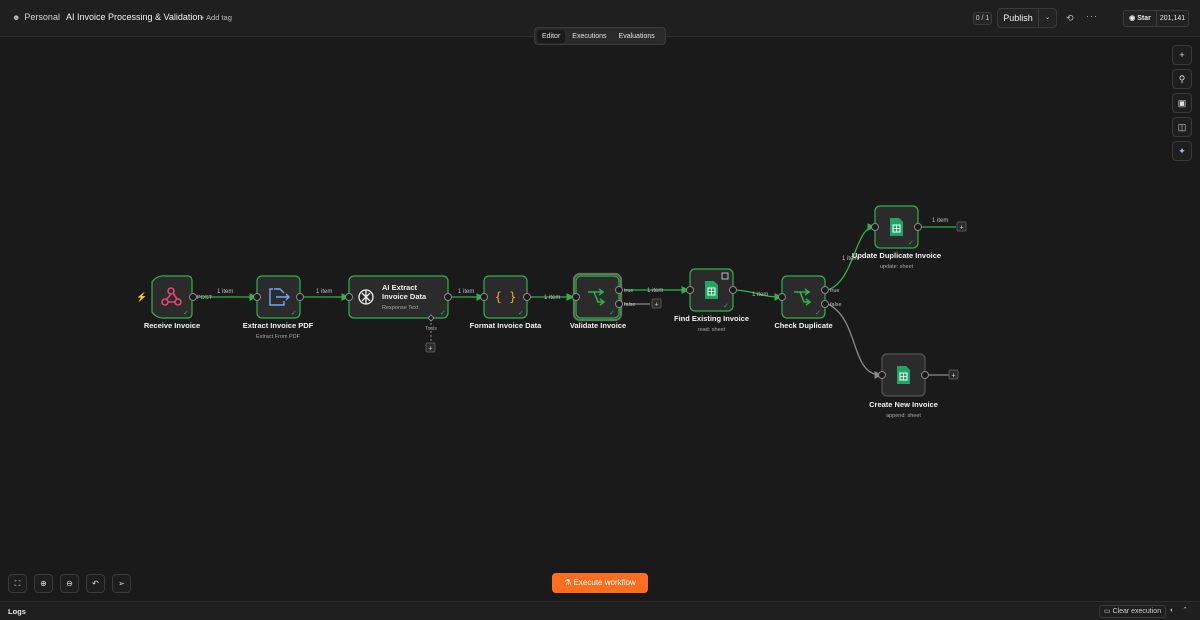 The image size is (1200, 620). Describe the element at coordinates (712, 330) in the screenshot. I see `node-subtitle: read: sheet` at that location.